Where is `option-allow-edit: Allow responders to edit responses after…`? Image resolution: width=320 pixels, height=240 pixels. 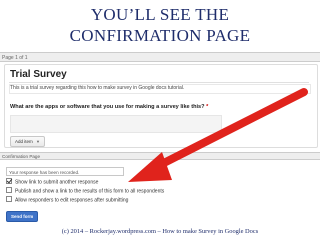 option-allow-edit: Allow responders to edit responses after… is located at coordinates (67, 200).